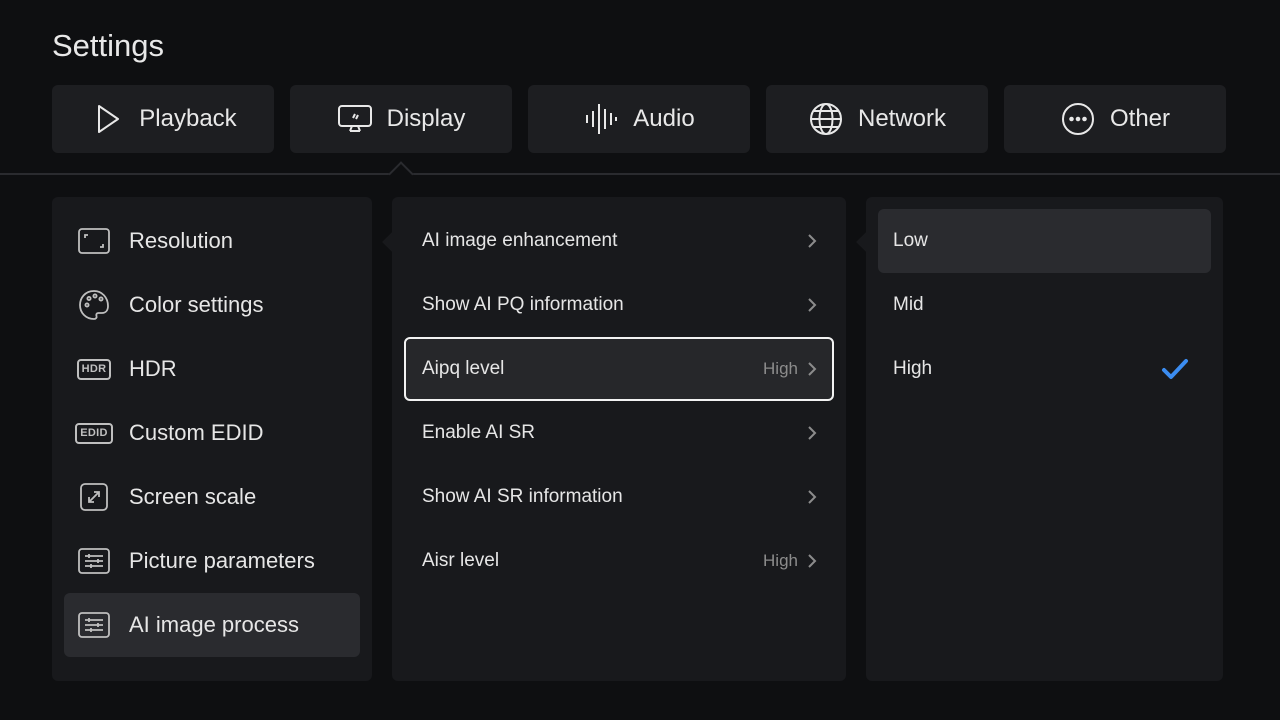 This screenshot has width=1280, height=720. Describe the element at coordinates (640, 174) in the screenshot. I see `tab-divider` at that location.